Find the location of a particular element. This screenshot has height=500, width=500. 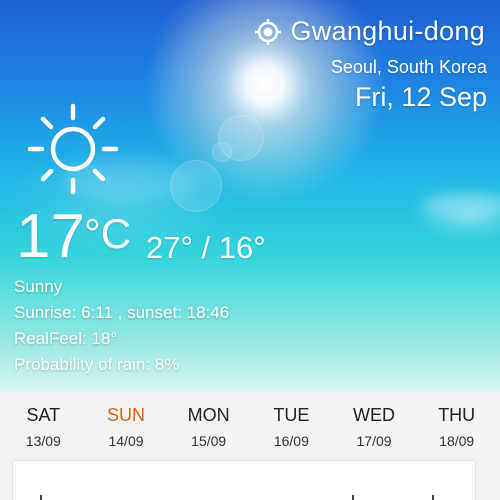

forecast-day: MON 15/09 is located at coordinates (208, 420).